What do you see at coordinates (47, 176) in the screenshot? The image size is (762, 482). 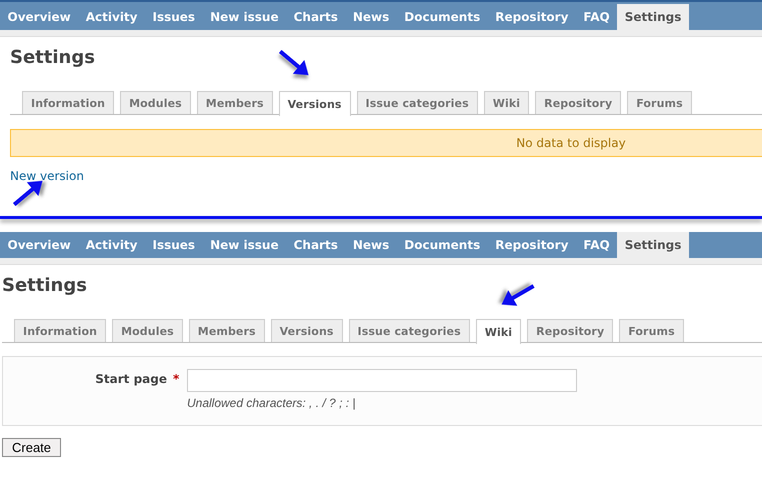 I see `new-version-link: New version` at bounding box center [47, 176].